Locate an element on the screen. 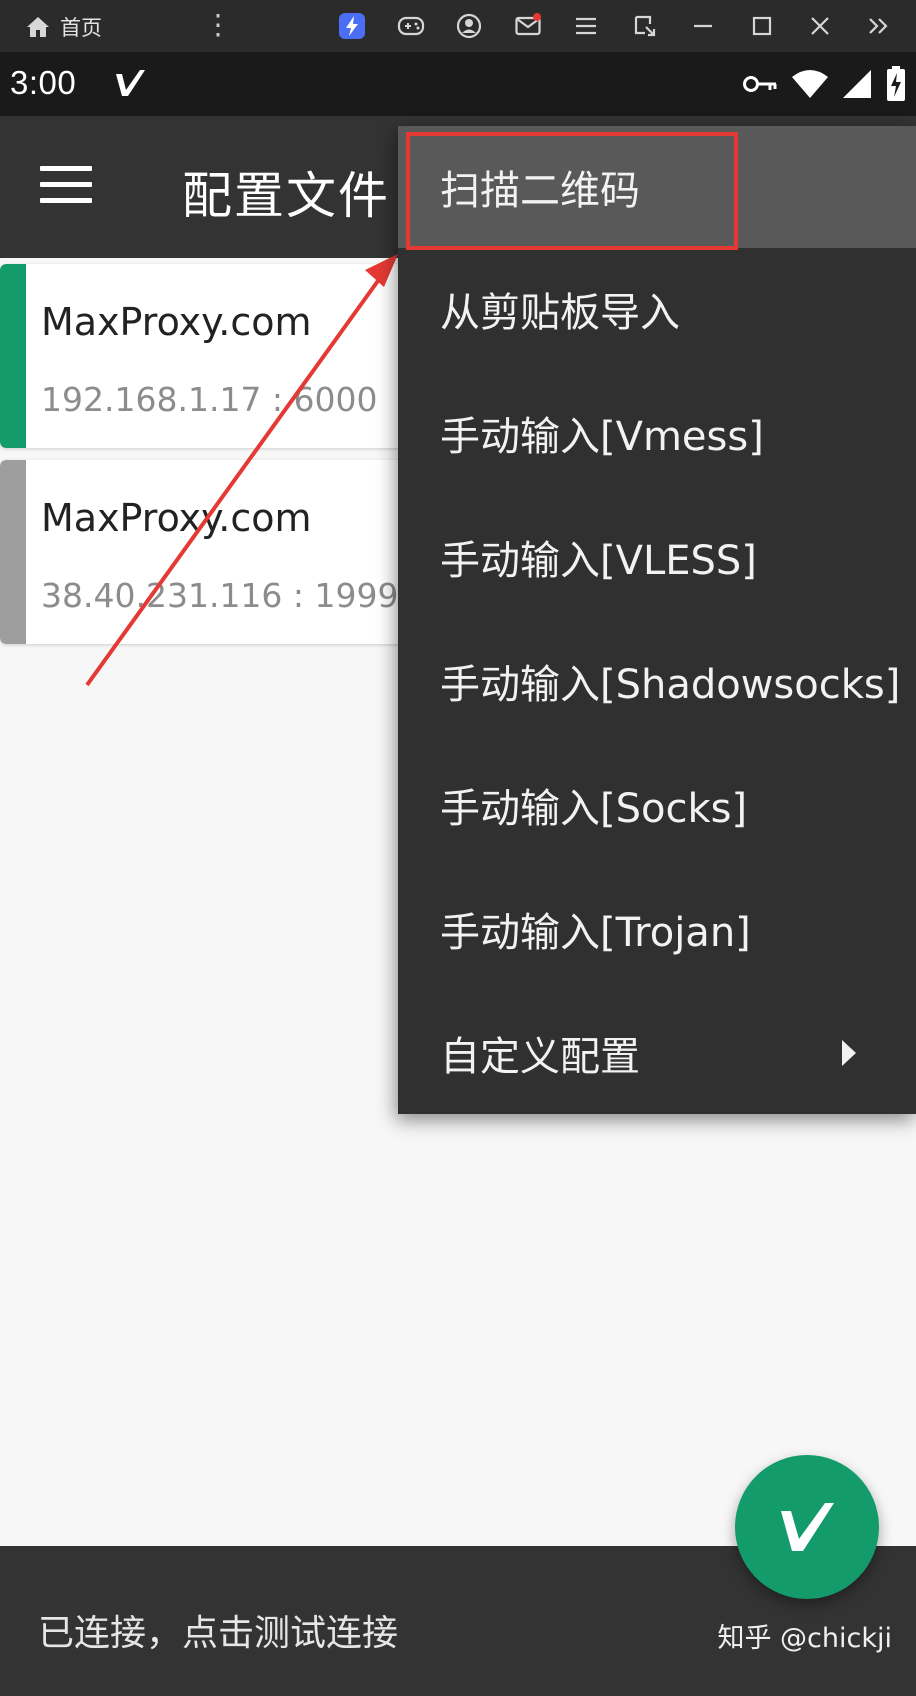  page-title: 配置文件 is located at coordinates (286, 196).